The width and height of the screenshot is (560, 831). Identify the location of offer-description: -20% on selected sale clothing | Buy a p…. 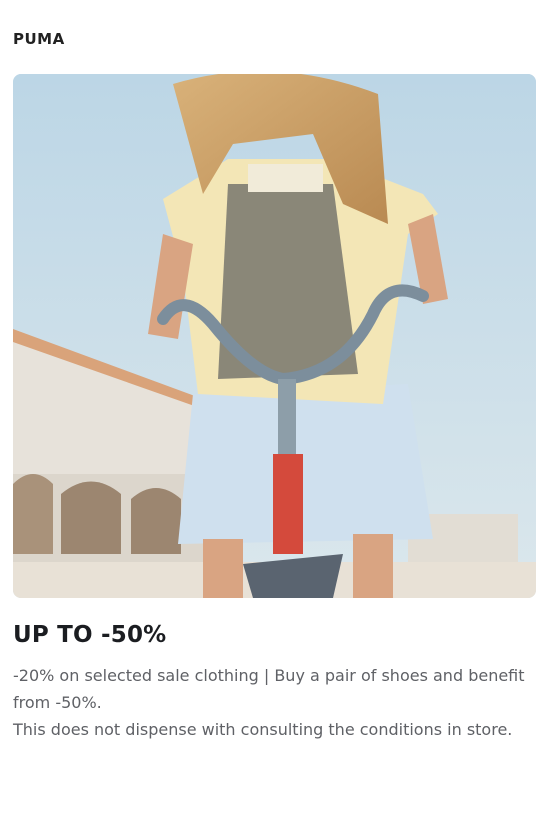
(275, 702).